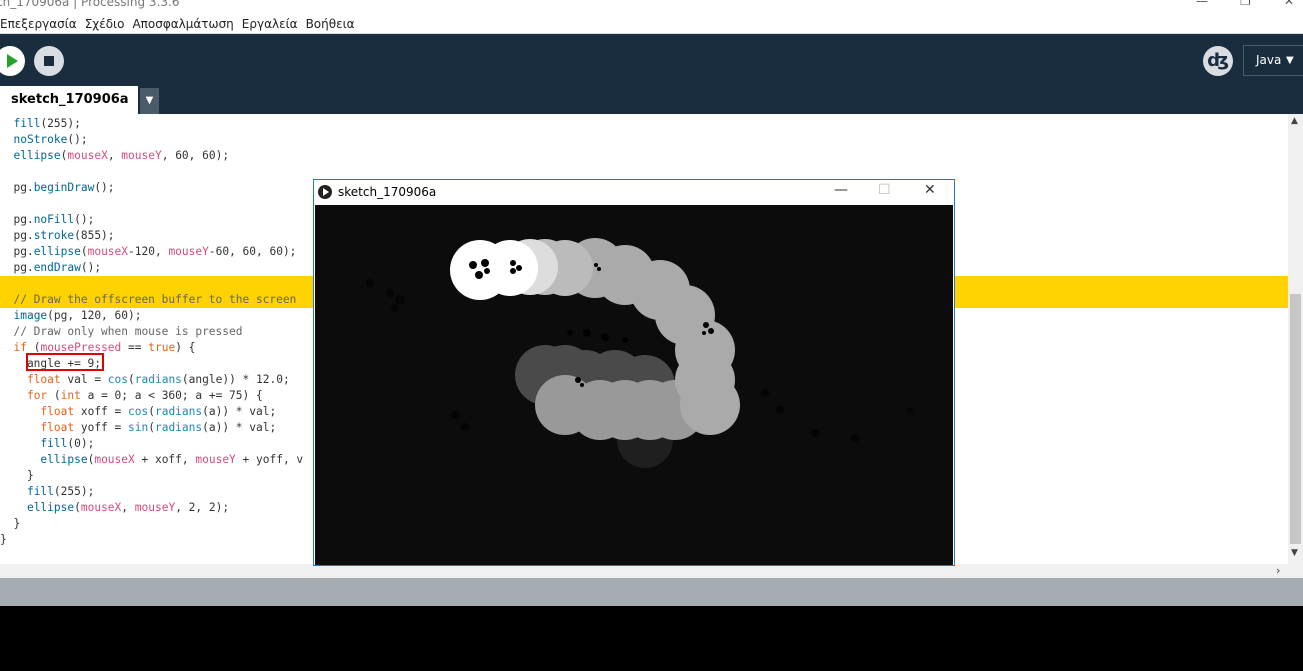 This screenshot has width=1303, height=671. I want to click on chevron-down-icon: ▼, so click(1290, 60).